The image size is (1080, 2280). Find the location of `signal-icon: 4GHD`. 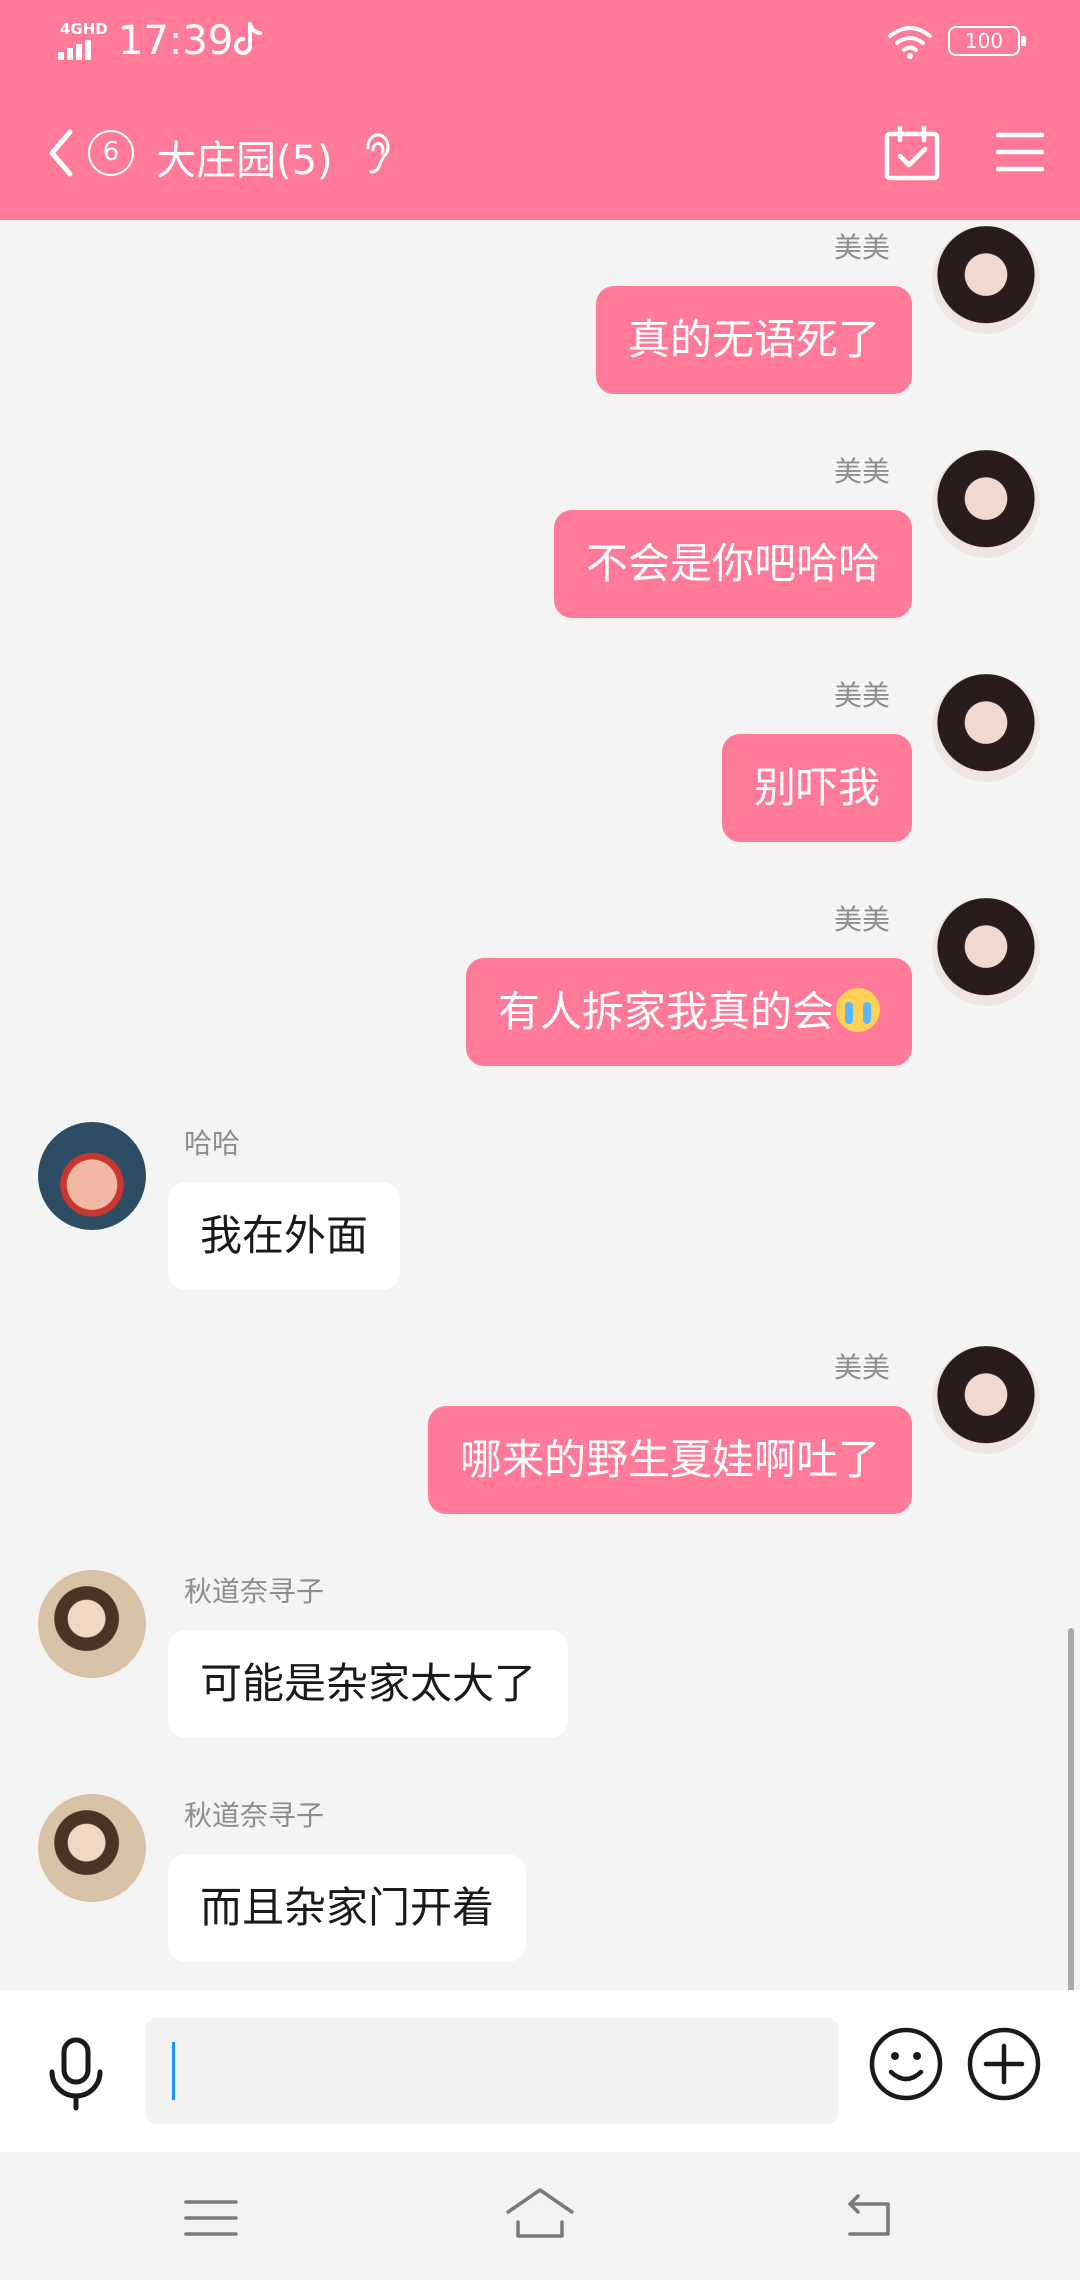

signal-icon: 4GHD is located at coordinates (83, 40).